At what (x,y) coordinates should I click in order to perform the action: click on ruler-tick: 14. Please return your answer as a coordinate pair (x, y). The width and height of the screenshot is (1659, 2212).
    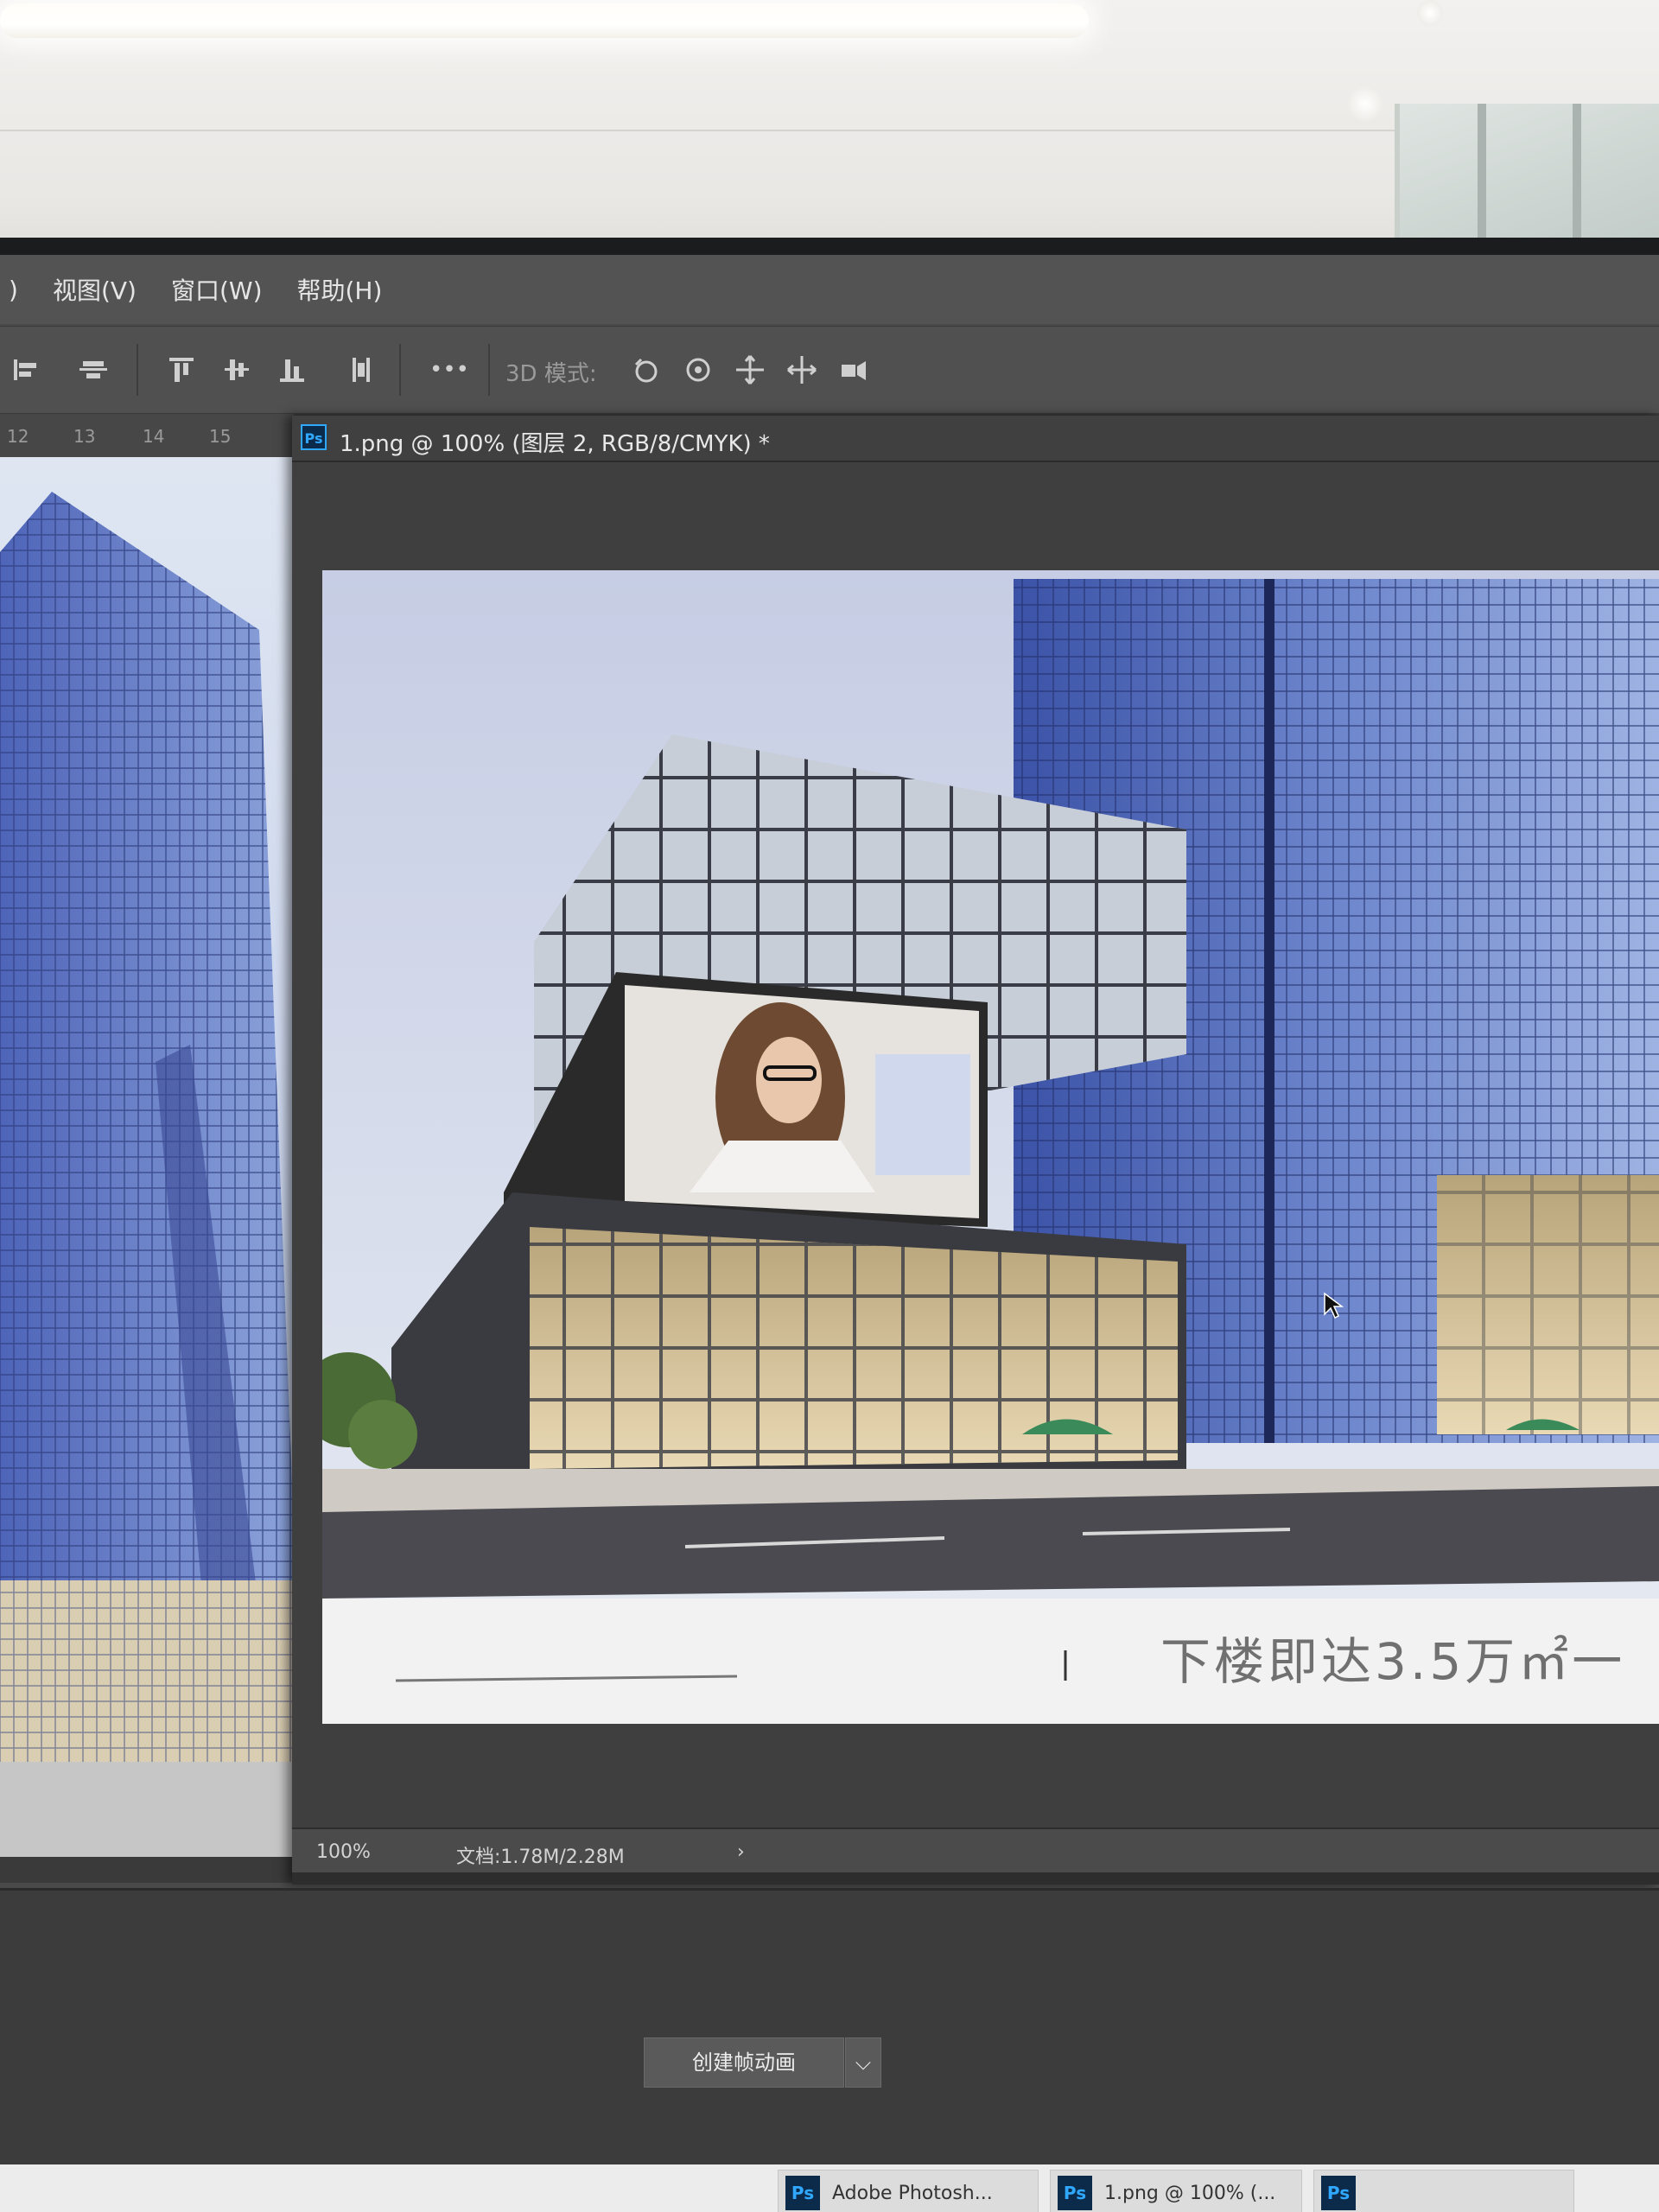
    Looking at the image, I should click on (154, 436).